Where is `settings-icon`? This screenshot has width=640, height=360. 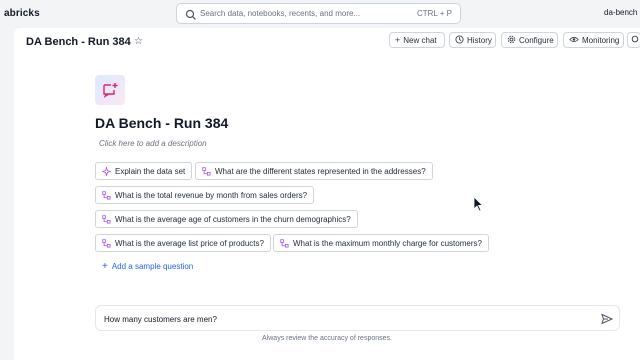
settings-icon is located at coordinates (635, 40).